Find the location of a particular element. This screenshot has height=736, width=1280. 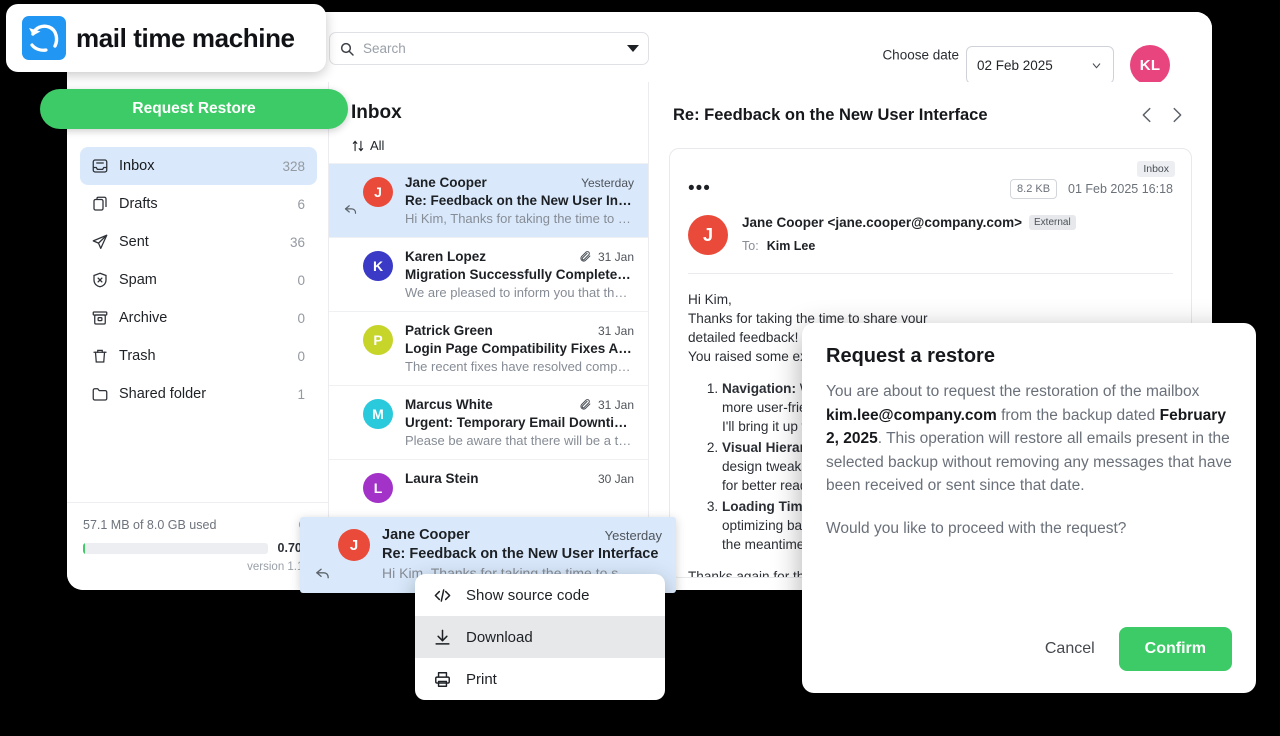

dialog-mailbox: kim.lee@company.com is located at coordinates (911, 415).